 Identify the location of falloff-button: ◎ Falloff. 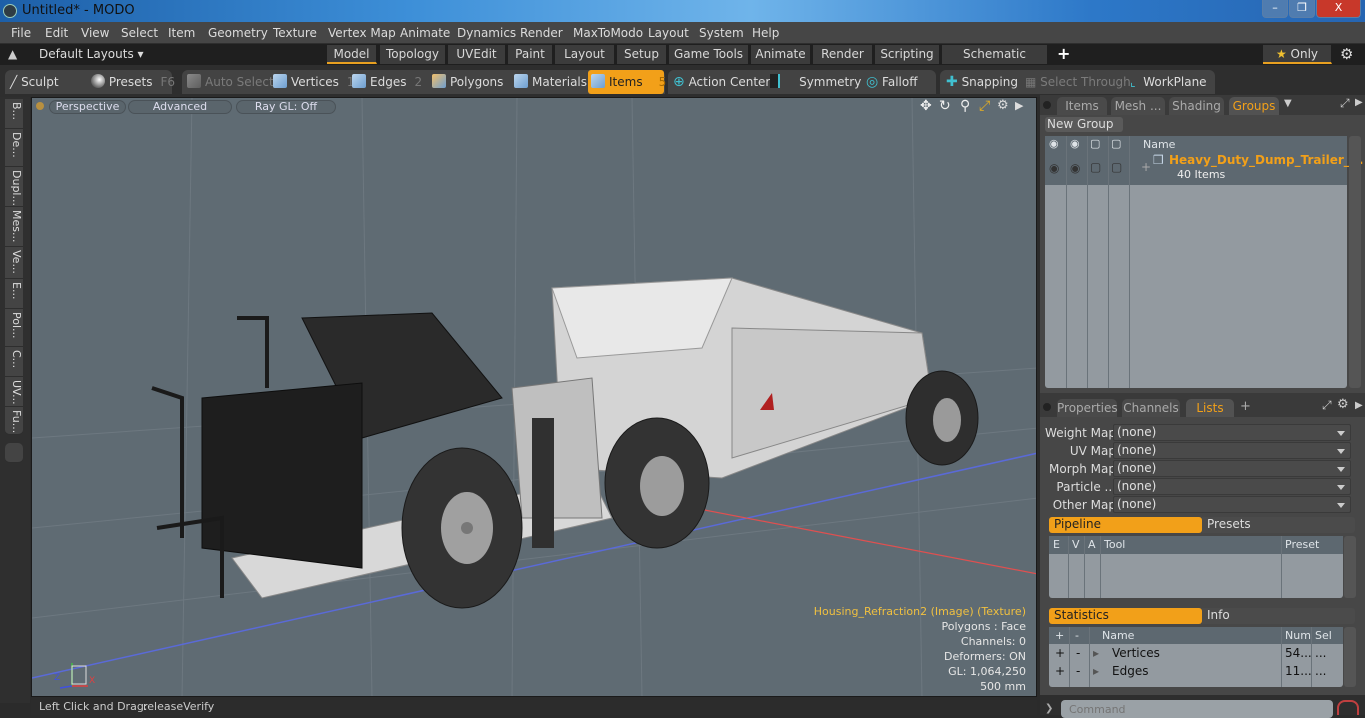
(891, 82).